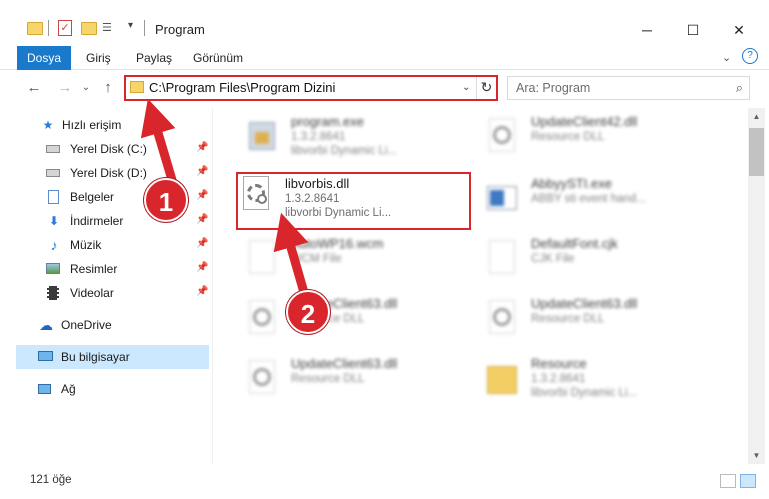  What do you see at coordinates (92, 293) in the screenshot?
I see `sidebar-item-label: Videolar` at bounding box center [92, 293].